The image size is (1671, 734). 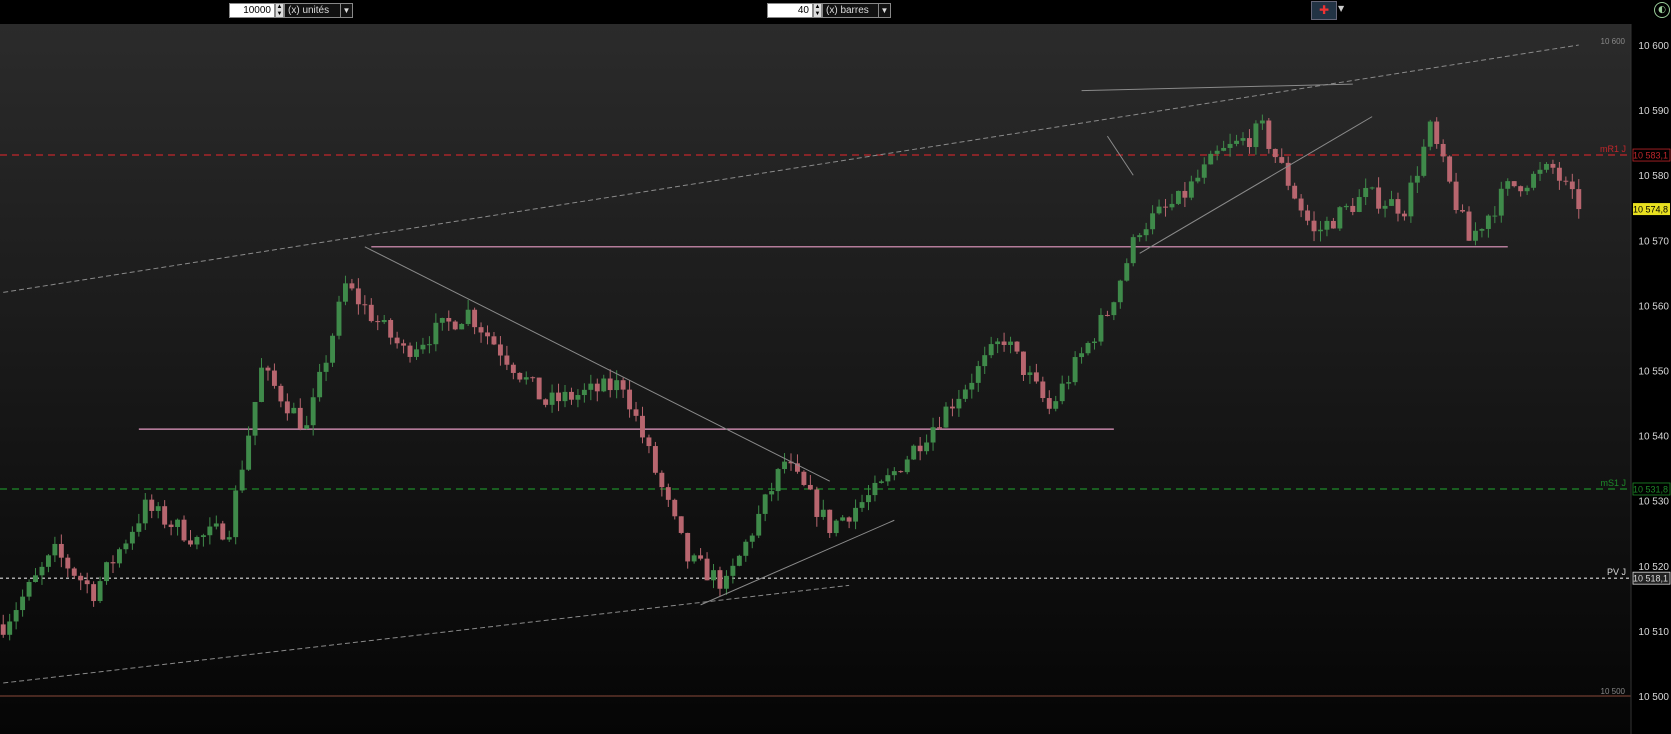 I want to click on bars-stepper-icon: ▲ ▼, so click(x=817, y=10).